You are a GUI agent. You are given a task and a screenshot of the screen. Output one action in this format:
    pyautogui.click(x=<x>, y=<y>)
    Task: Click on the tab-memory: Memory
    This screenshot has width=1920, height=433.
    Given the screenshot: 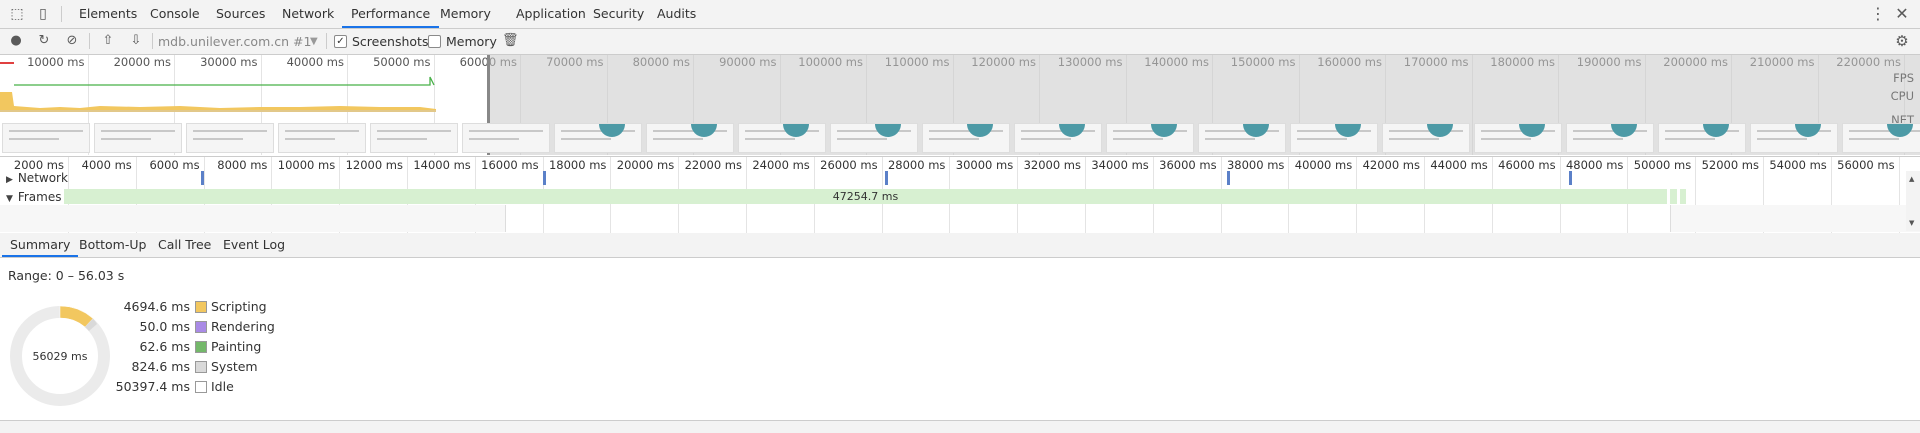 What is the action you would take?
    pyautogui.click(x=465, y=14)
    